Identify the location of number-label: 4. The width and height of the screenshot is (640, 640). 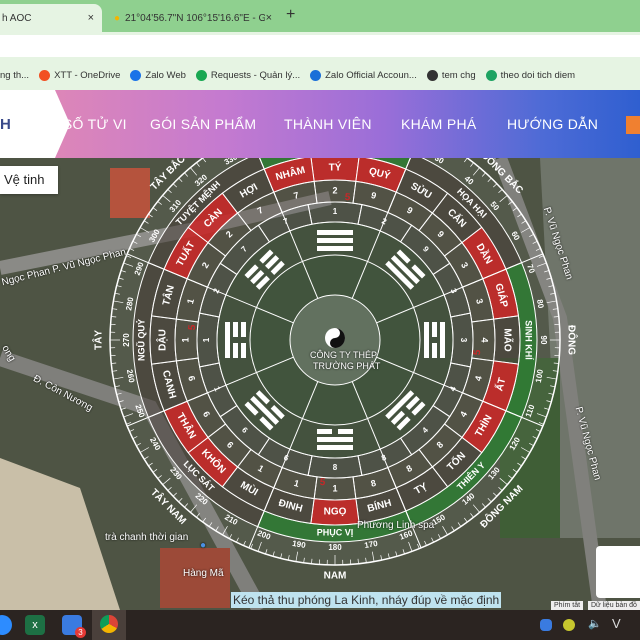
(485, 339).